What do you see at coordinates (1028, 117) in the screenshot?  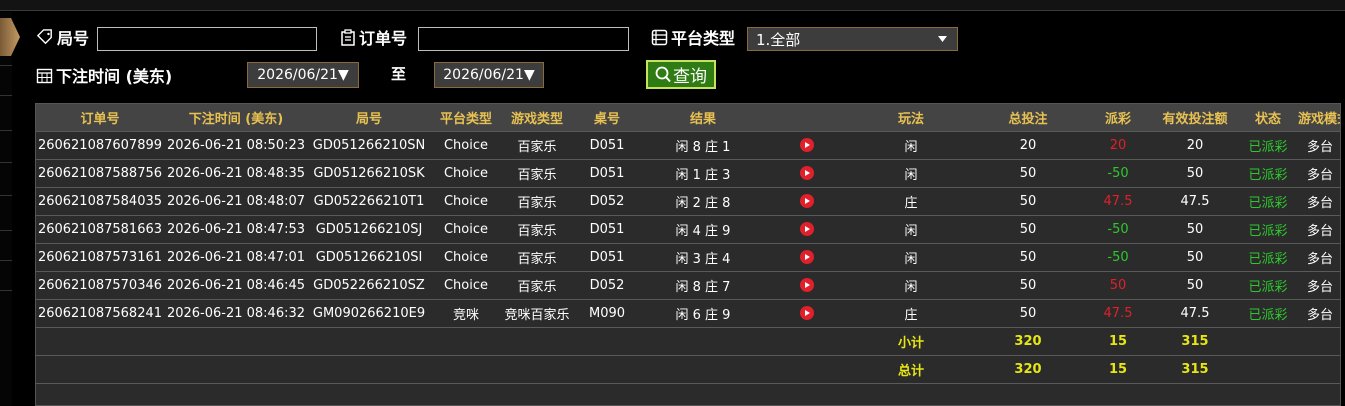 I see `column-header: 总投注` at bounding box center [1028, 117].